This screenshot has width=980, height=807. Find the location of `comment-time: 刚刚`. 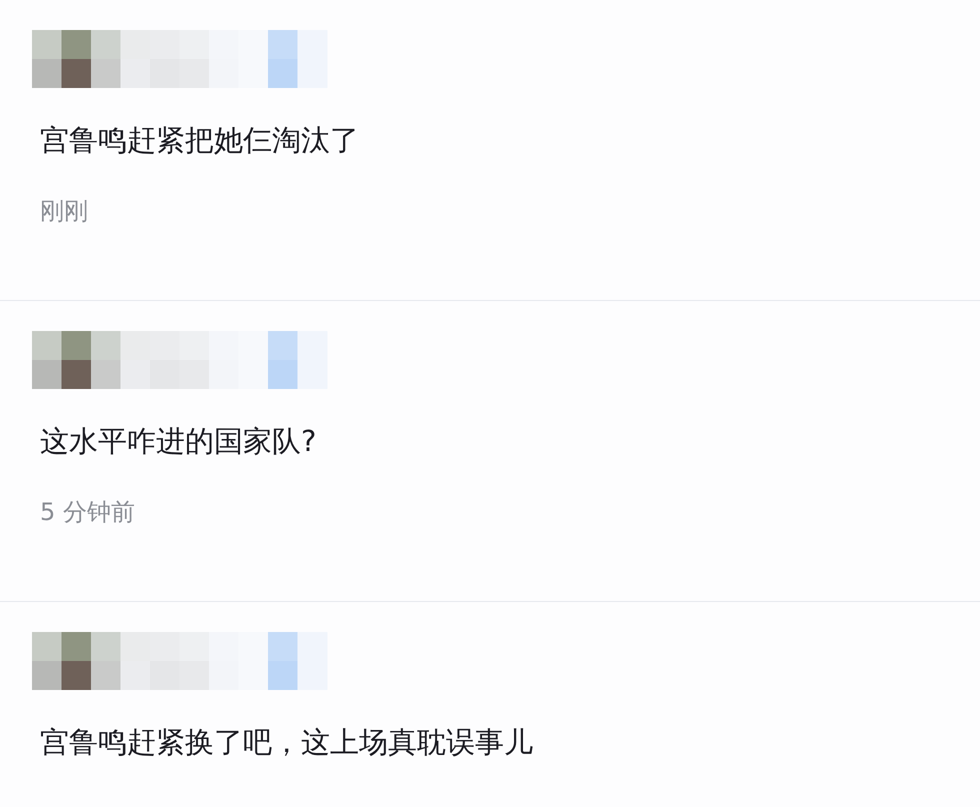

comment-time: 刚刚 is located at coordinates (64, 211).